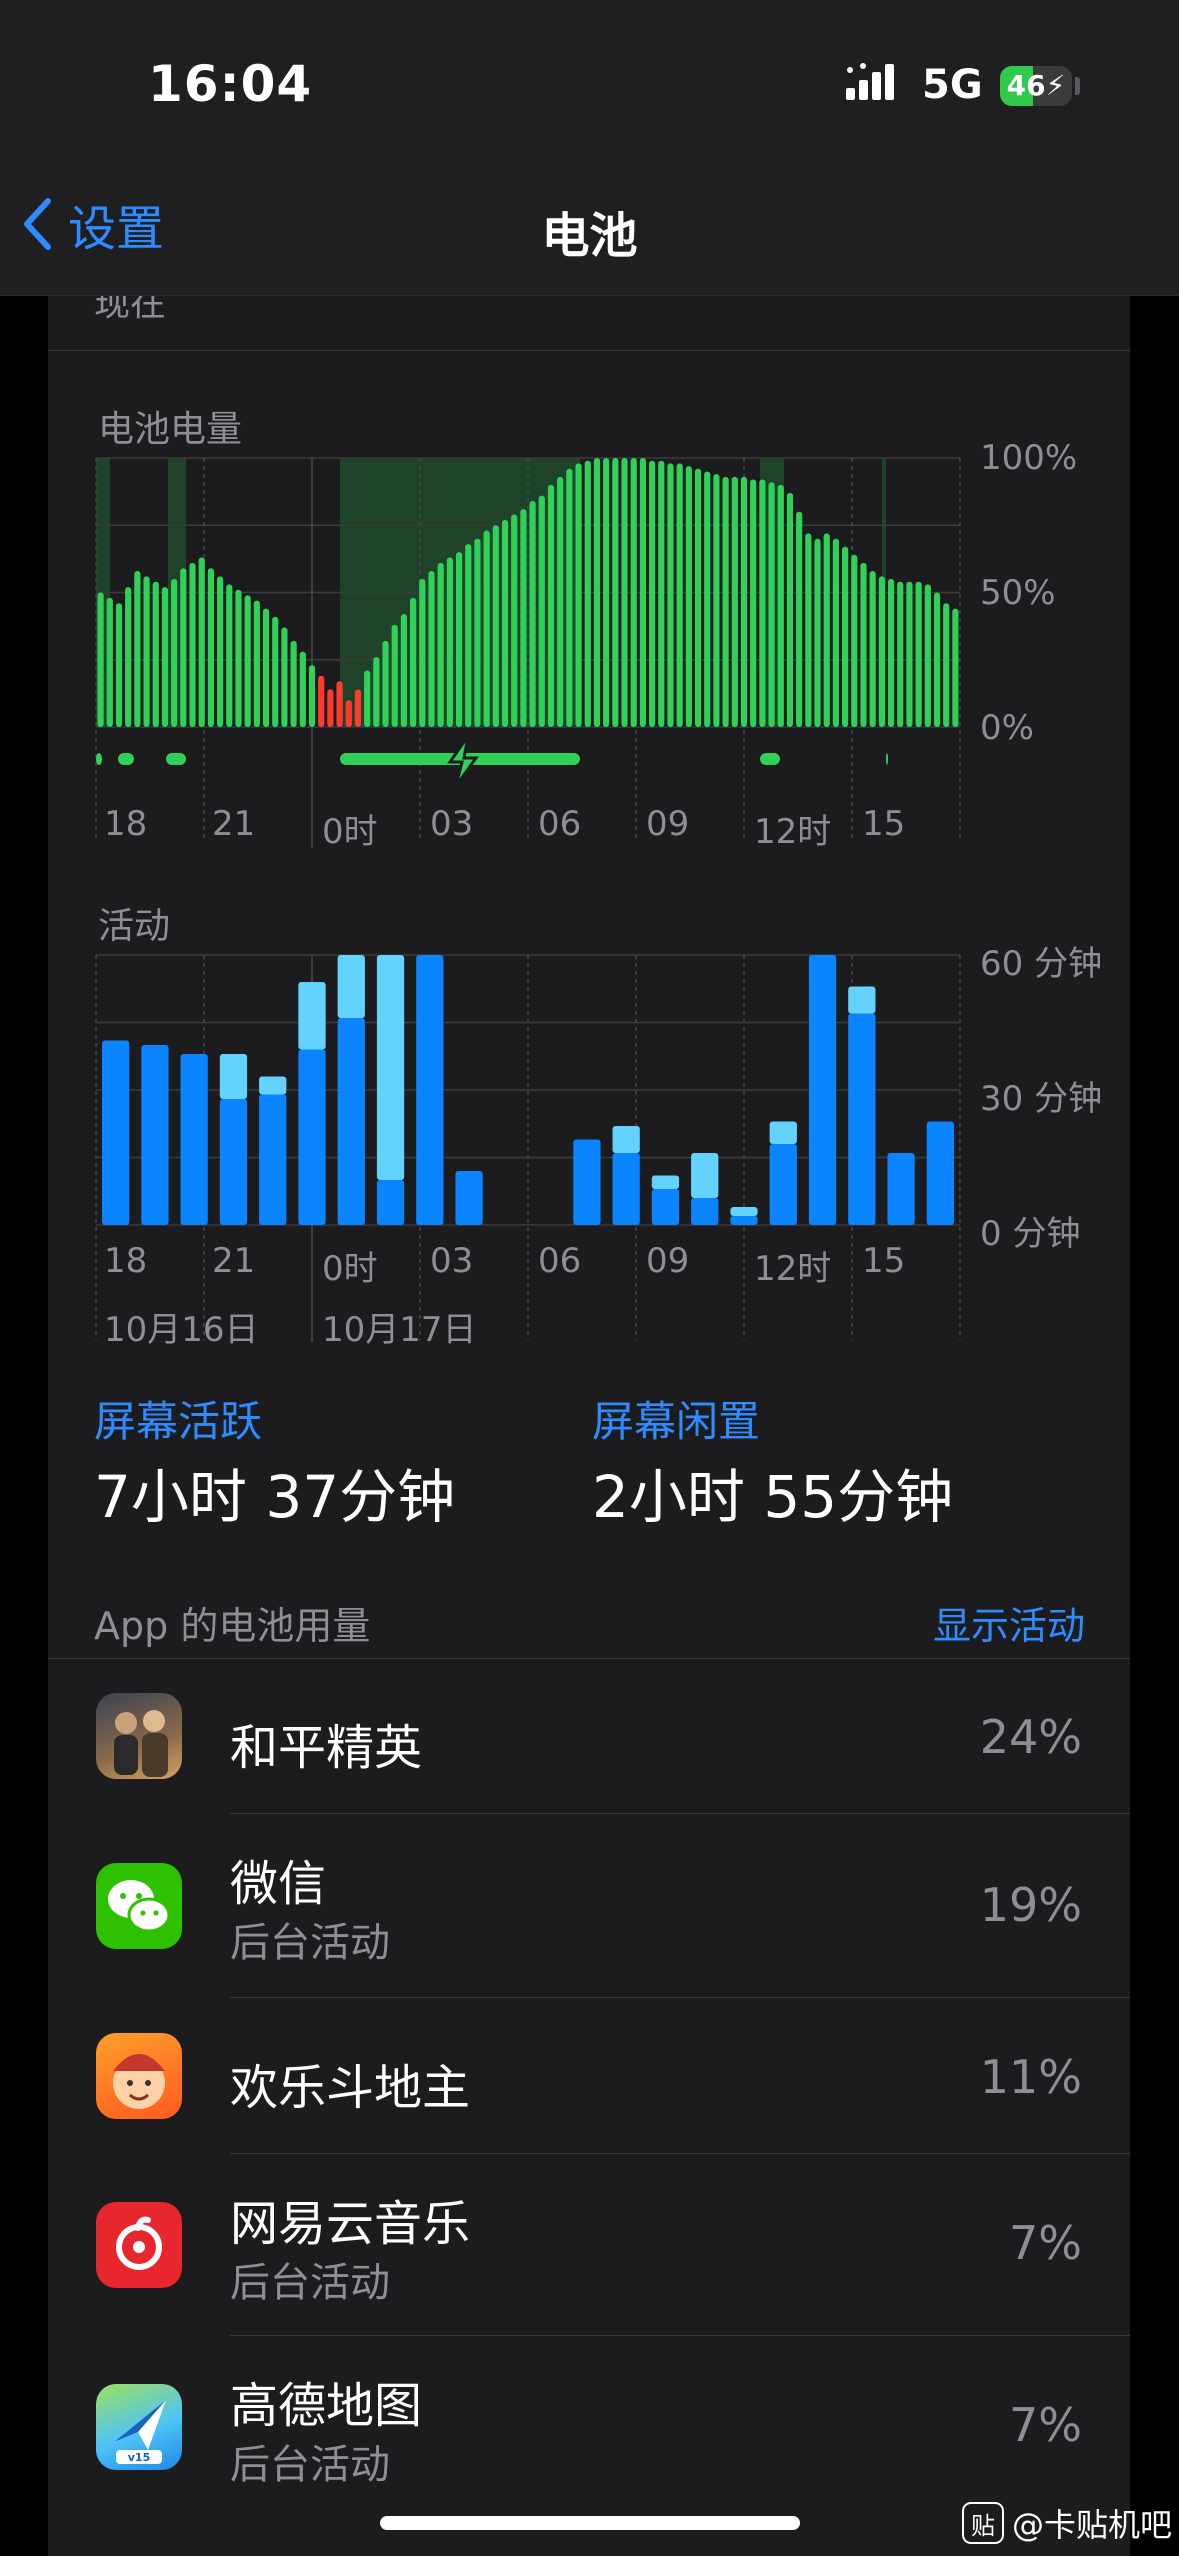 The width and height of the screenshot is (1179, 2556). I want to click on watermark: 贴 @卡贴机吧, so click(1067, 2523).